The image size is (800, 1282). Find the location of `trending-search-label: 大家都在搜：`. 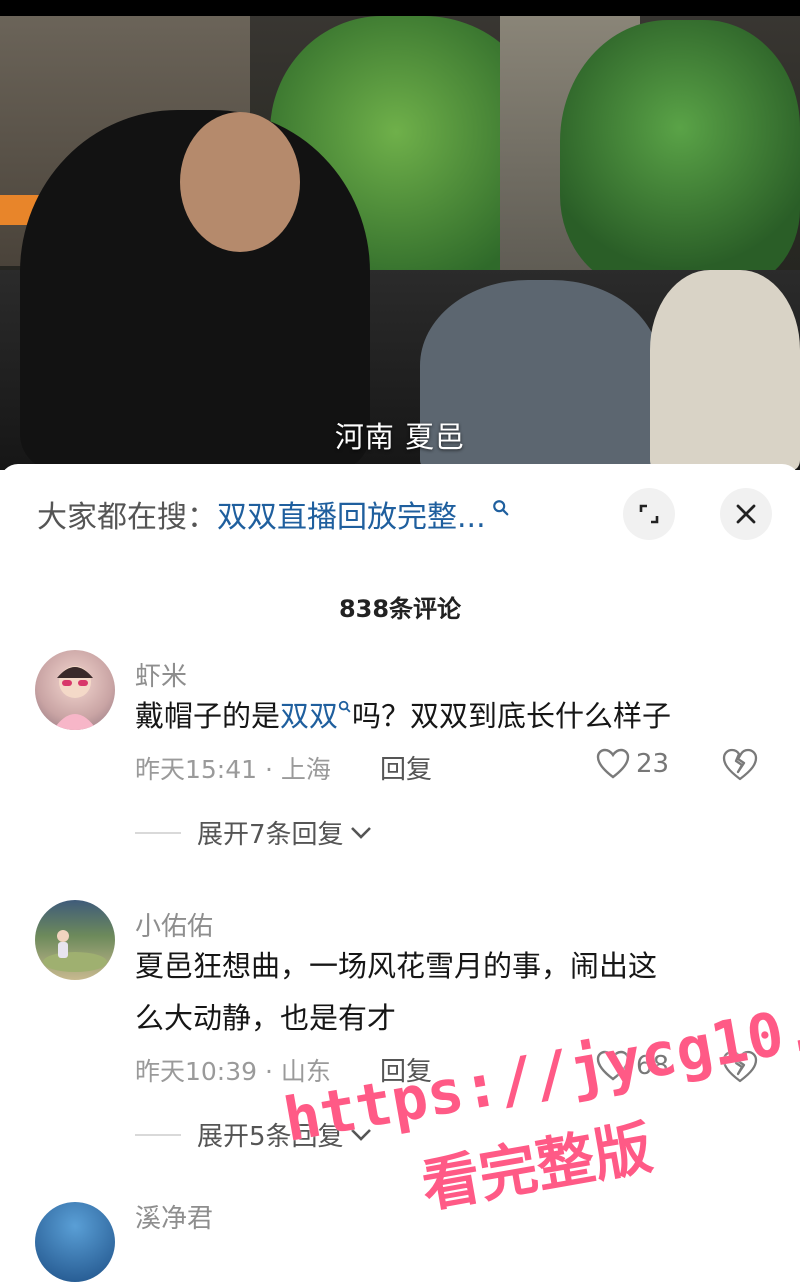

trending-search-label: 大家都在搜： is located at coordinates (127, 517).